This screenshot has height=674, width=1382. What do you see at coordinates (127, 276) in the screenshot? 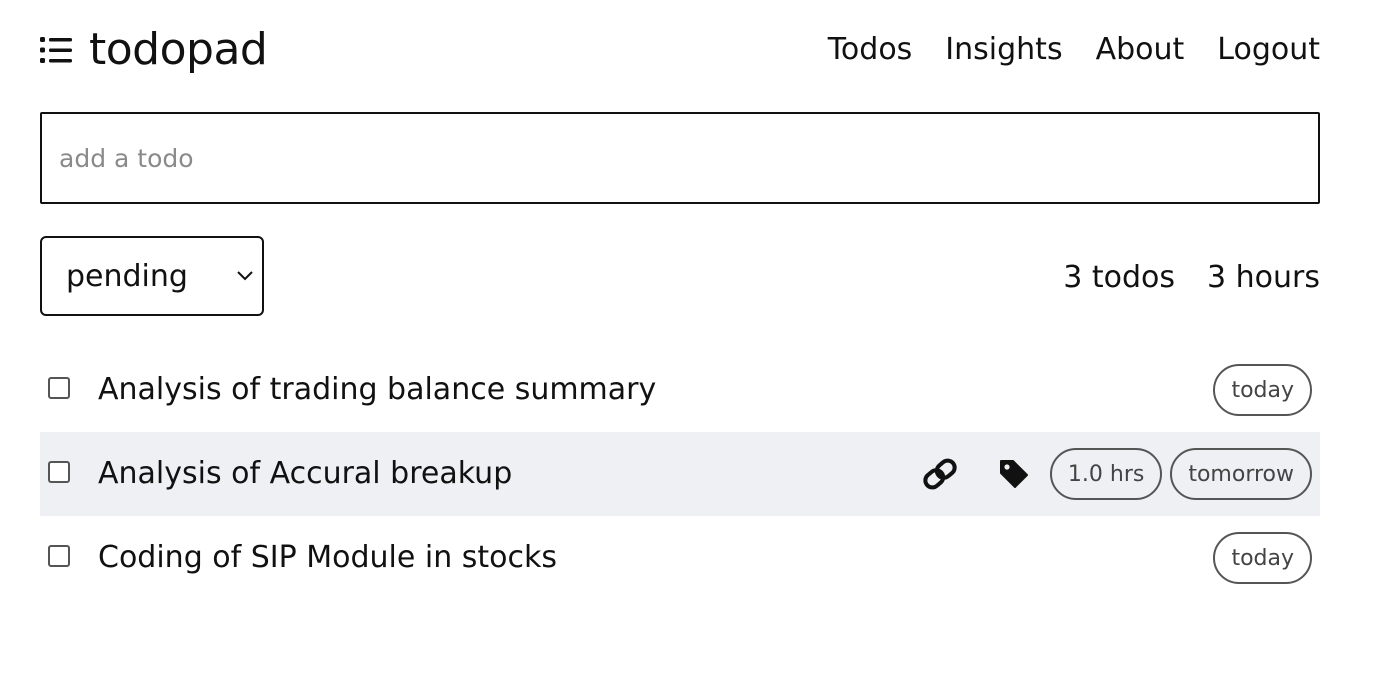
I see `filter-selected-value: pending` at bounding box center [127, 276].